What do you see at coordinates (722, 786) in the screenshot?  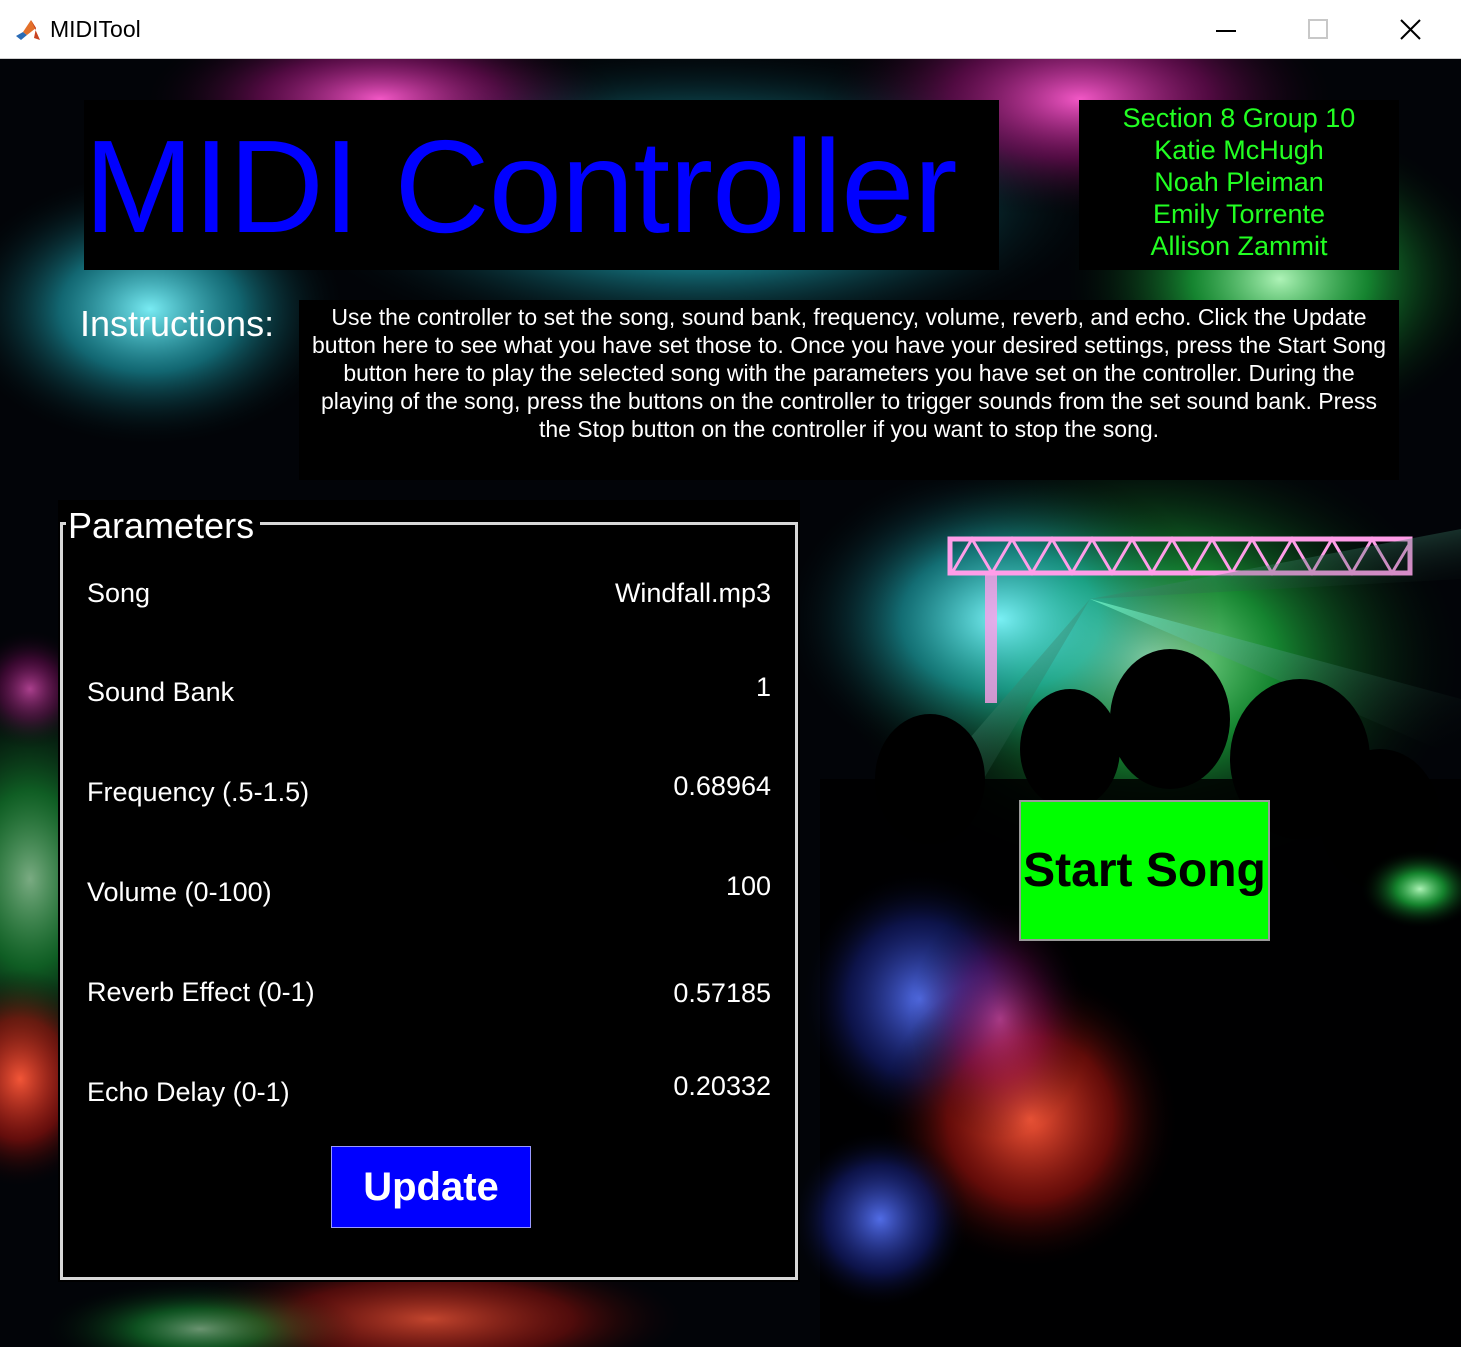 I see `frequency-value: 0.68964` at bounding box center [722, 786].